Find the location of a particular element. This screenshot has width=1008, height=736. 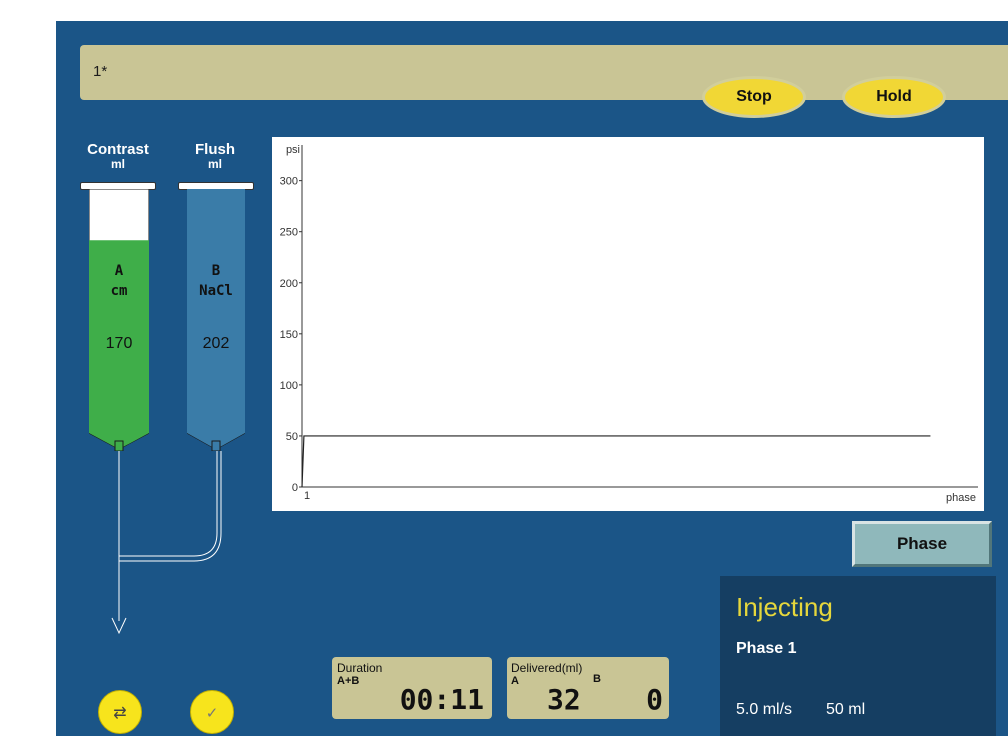

delivered-label: Delivered(ml) is located at coordinates (547, 668).